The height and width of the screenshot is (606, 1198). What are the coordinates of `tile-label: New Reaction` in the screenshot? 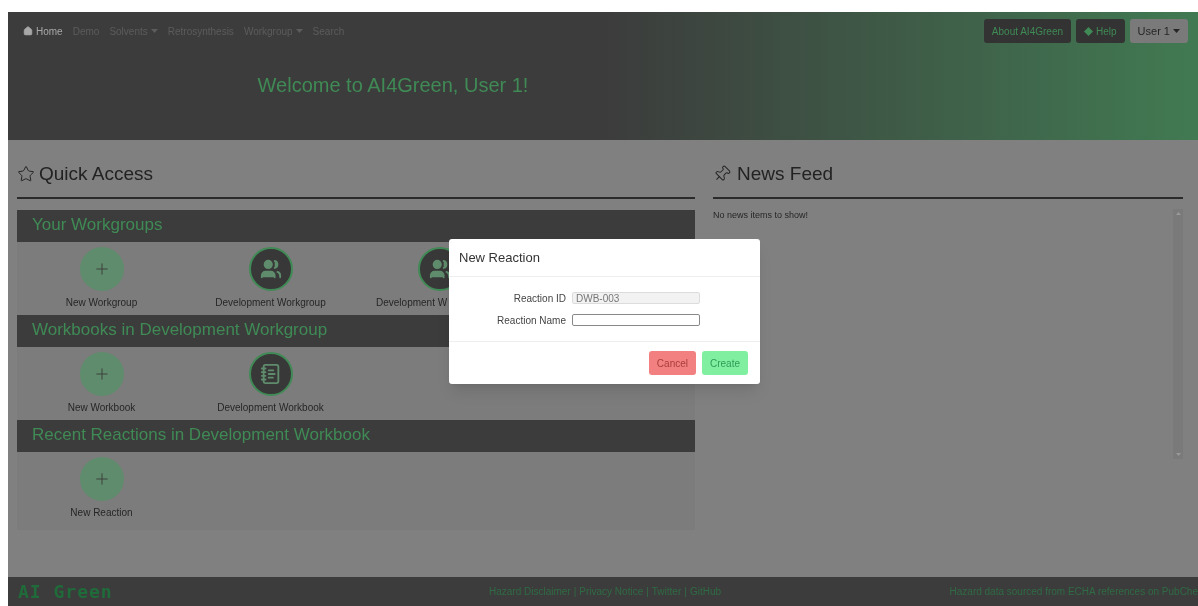 It's located at (101, 512).